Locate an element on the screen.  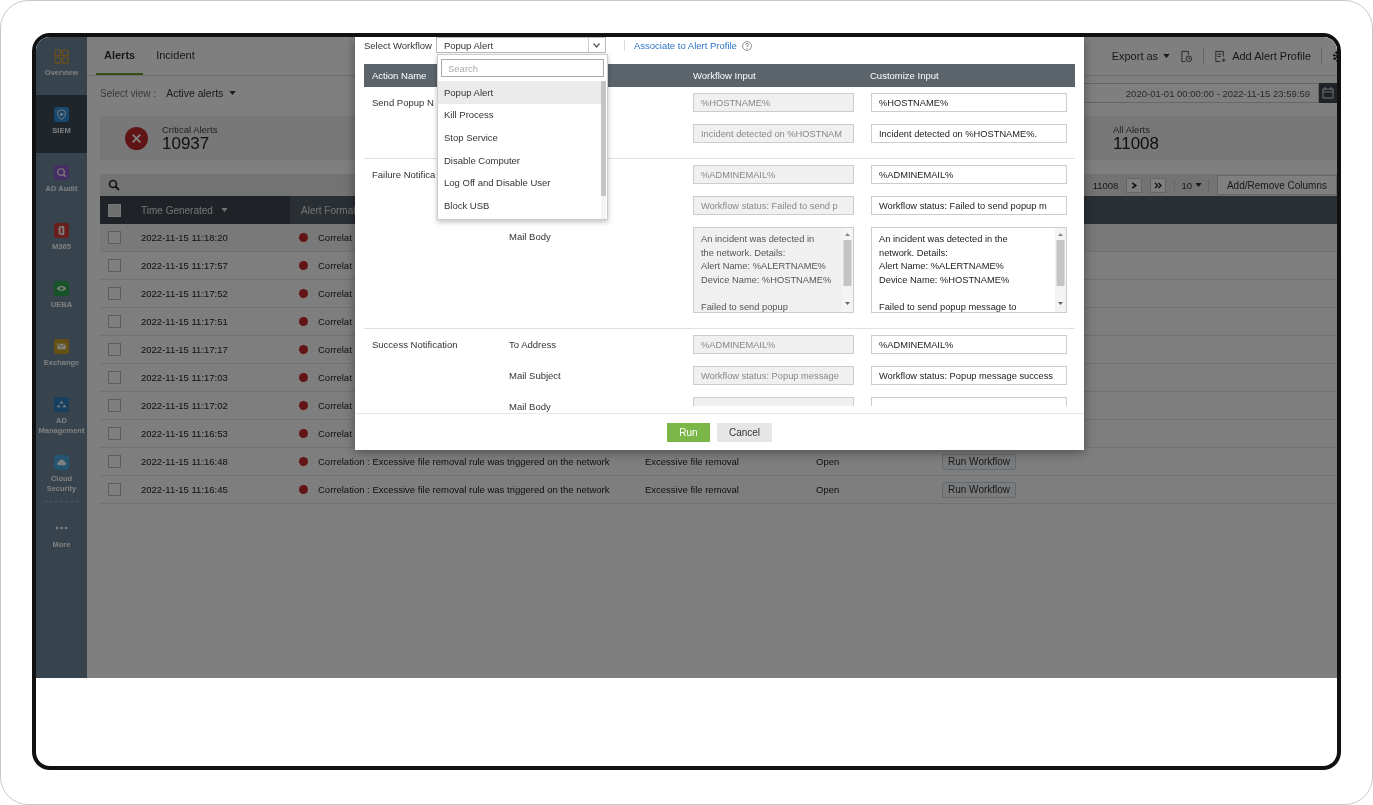
action-name: Success Notification is located at coordinates (414, 345).